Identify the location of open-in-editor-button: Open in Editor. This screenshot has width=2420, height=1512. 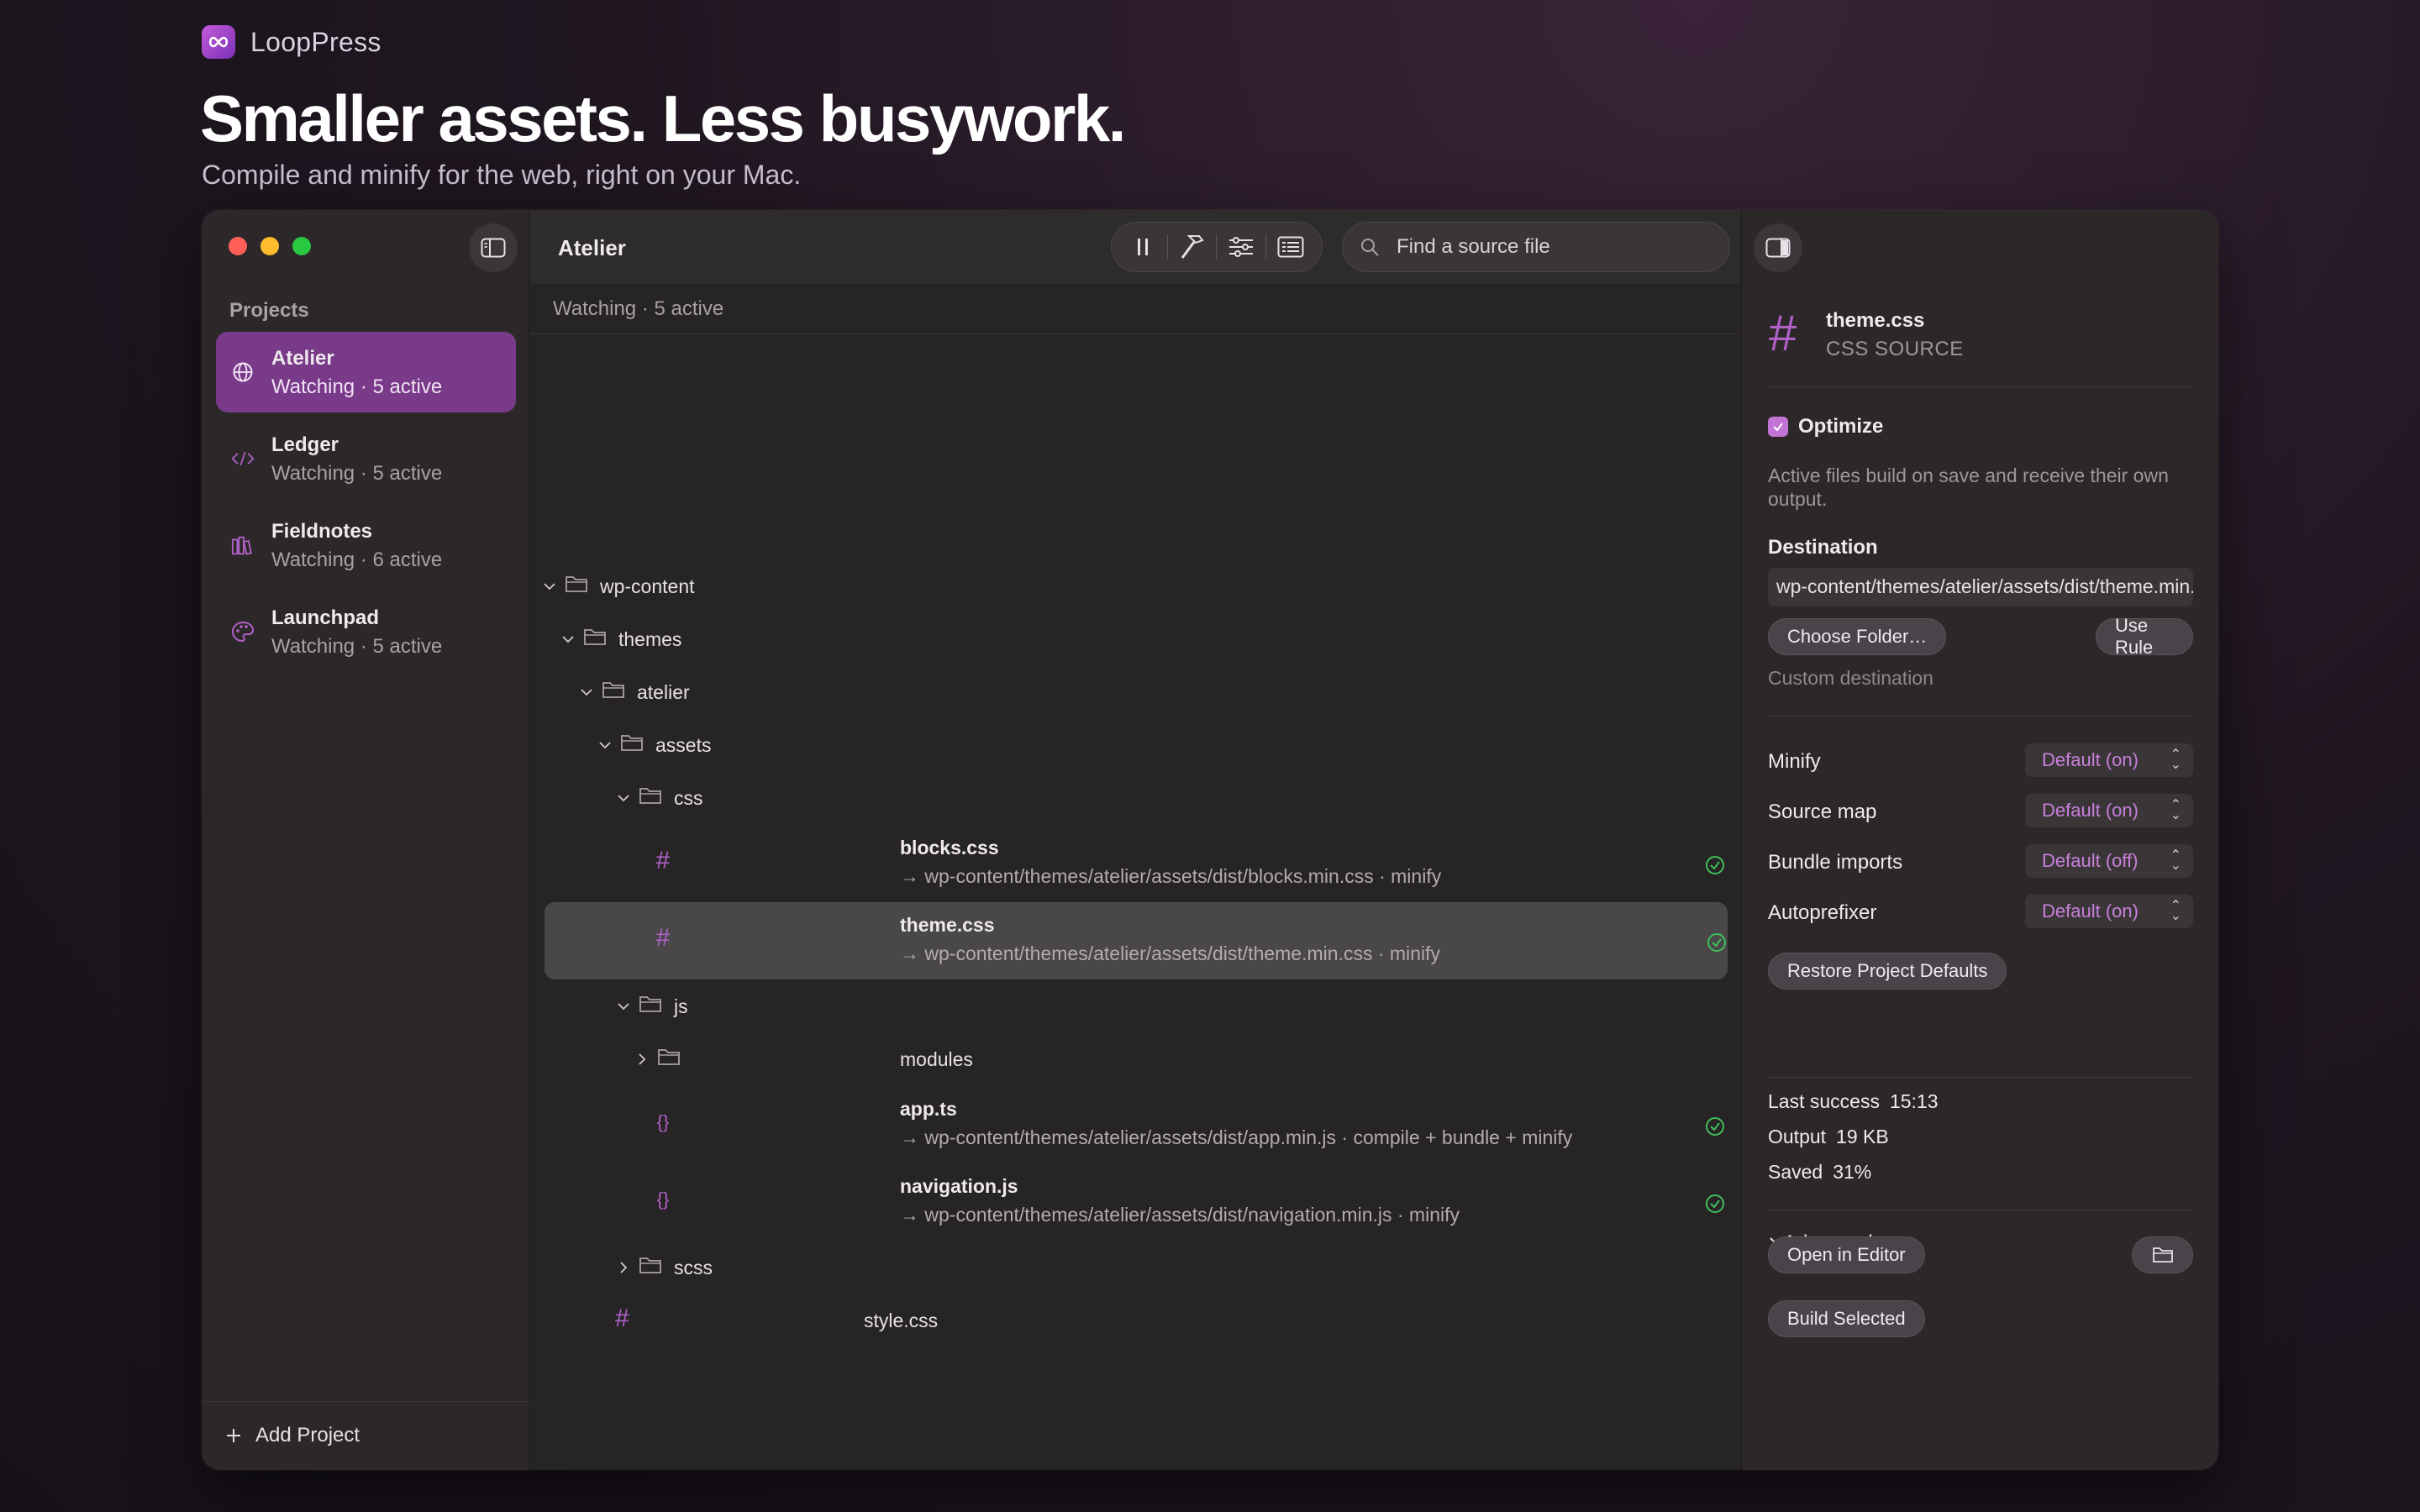
(1847, 1254).